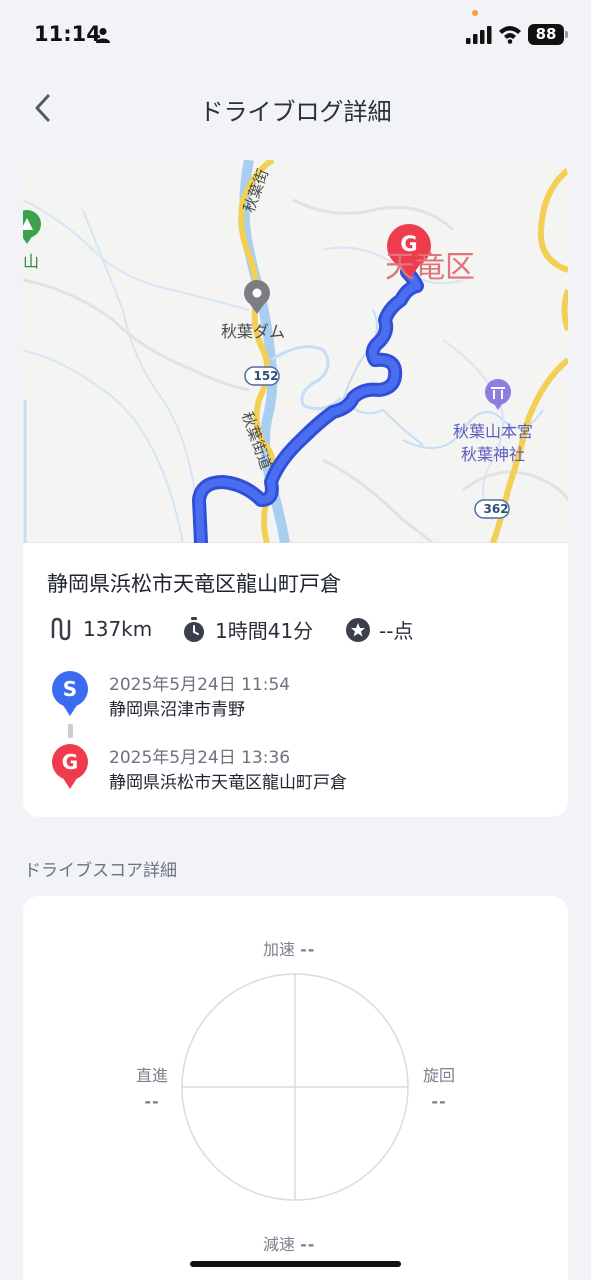 This screenshot has height=1280, width=591. What do you see at coordinates (438, 1075) in the screenshot?
I see `turning-label: 旋回` at bounding box center [438, 1075].